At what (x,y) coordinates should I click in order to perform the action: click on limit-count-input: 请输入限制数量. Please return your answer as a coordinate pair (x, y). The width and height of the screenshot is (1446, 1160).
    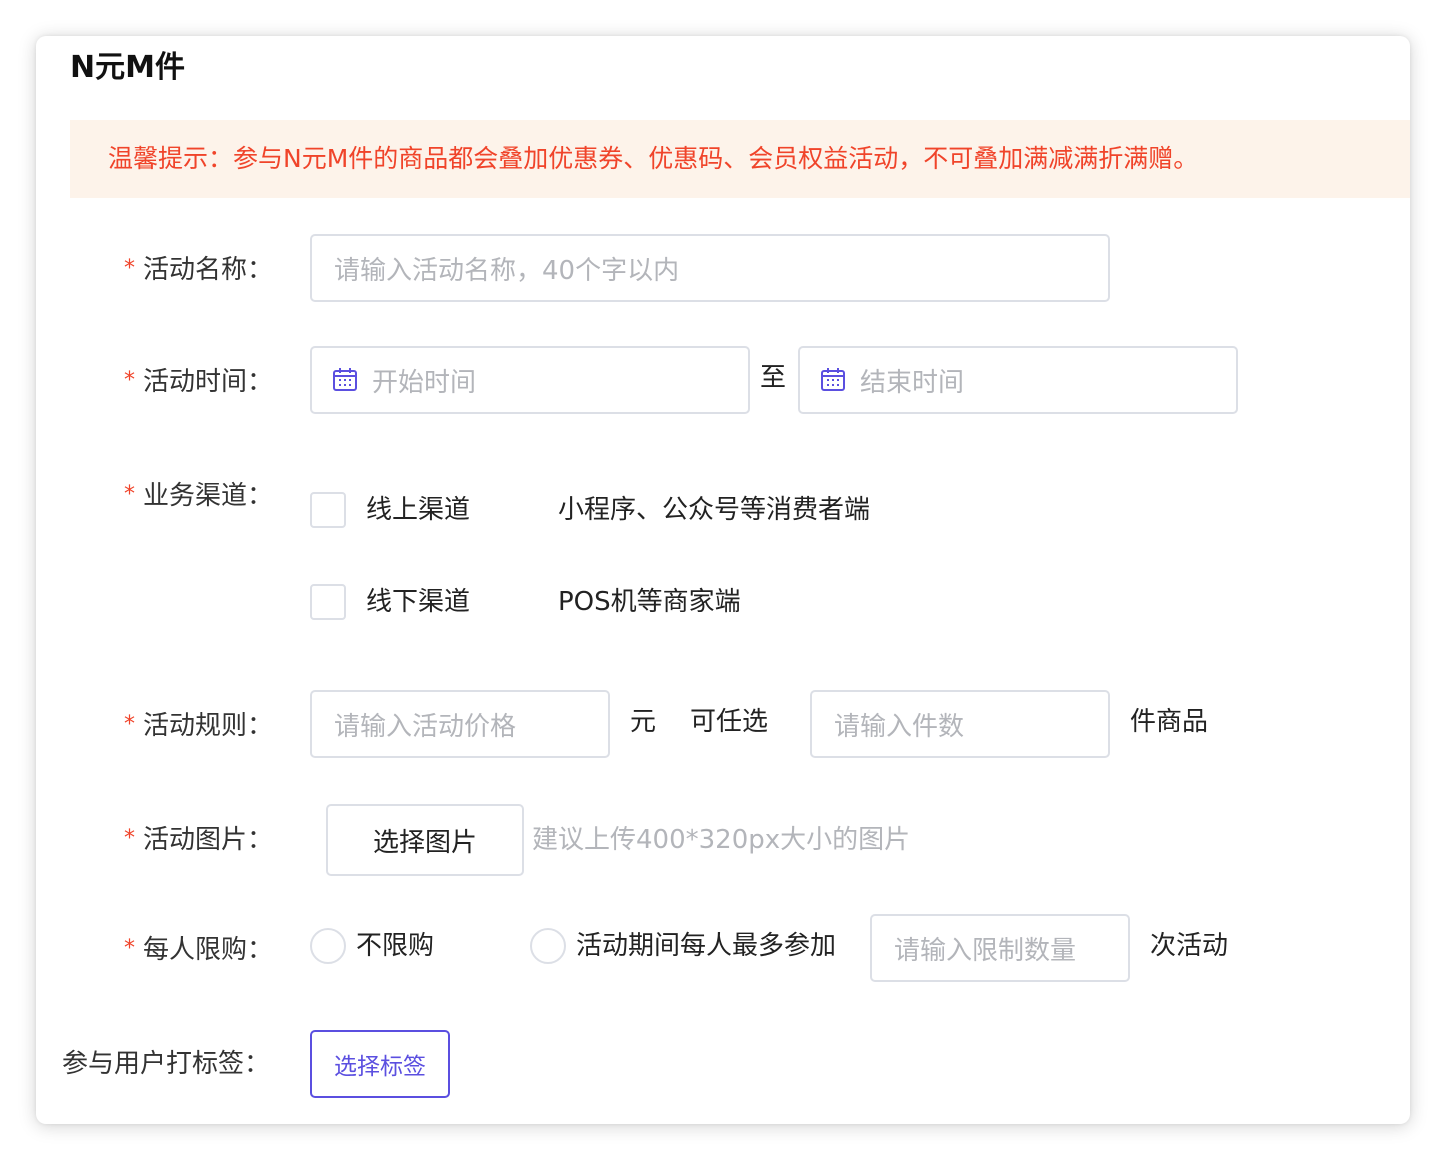
    Looking at the image, I should click on (1000, 948).